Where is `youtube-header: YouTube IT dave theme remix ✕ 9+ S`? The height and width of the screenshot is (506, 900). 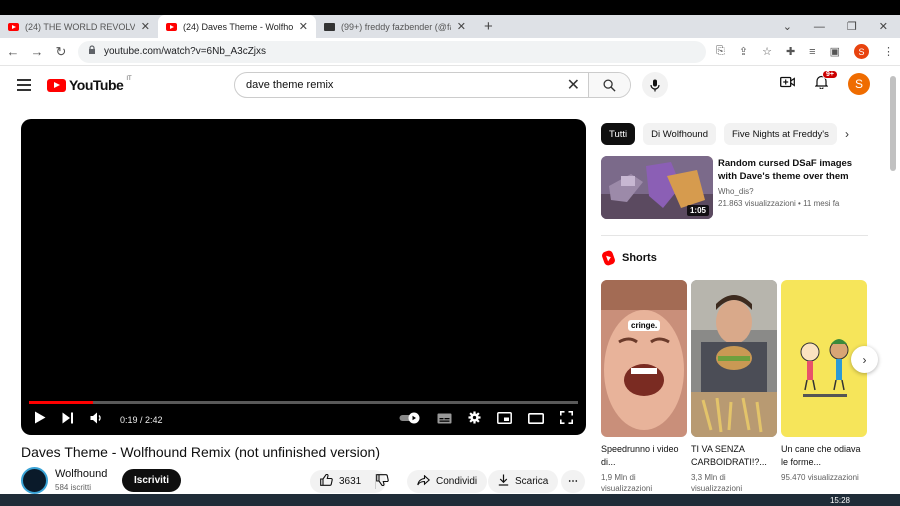
youtube-header: YouTube IT dave theme remix ✕ 9+ S is located at coordinates (450, 86).